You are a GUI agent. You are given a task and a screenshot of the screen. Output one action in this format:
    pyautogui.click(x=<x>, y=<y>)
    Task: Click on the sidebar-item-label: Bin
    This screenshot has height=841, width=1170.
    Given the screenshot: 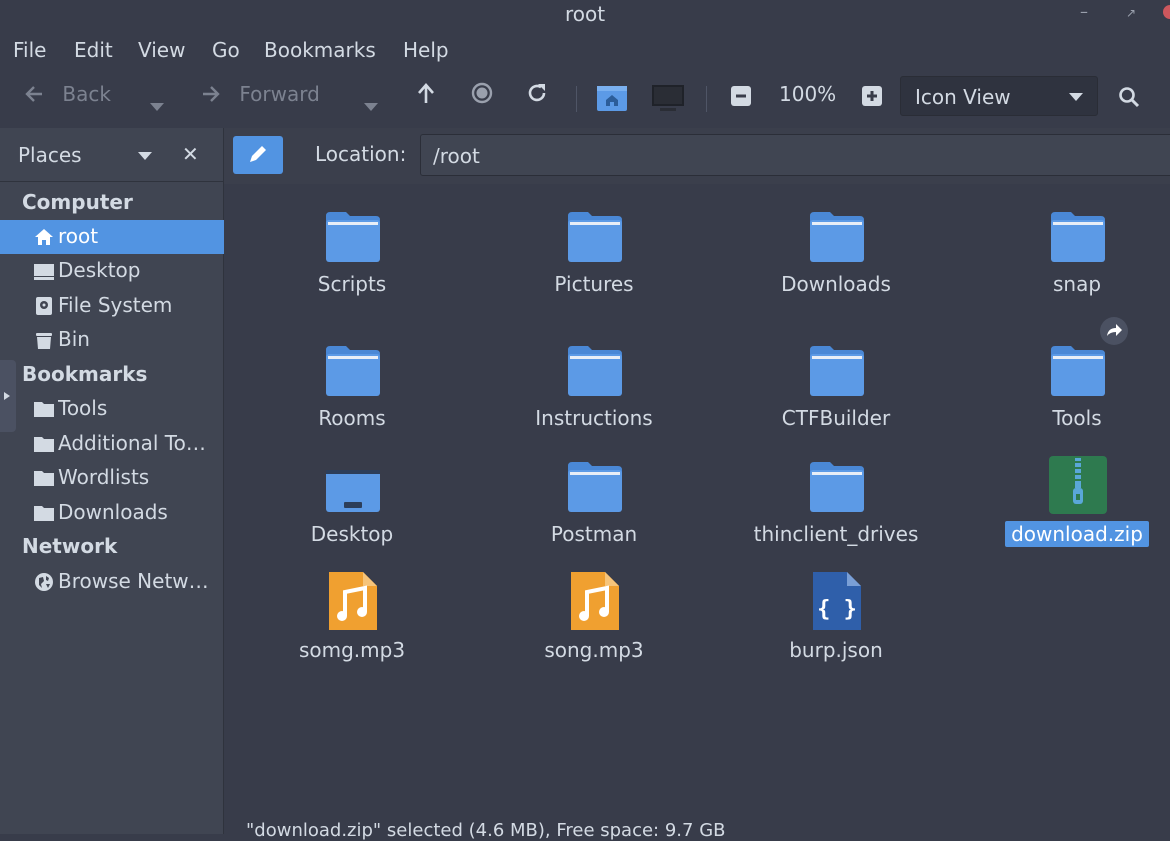 What is the action you would take?
    pyautogui.click(x=74, y=339)
    